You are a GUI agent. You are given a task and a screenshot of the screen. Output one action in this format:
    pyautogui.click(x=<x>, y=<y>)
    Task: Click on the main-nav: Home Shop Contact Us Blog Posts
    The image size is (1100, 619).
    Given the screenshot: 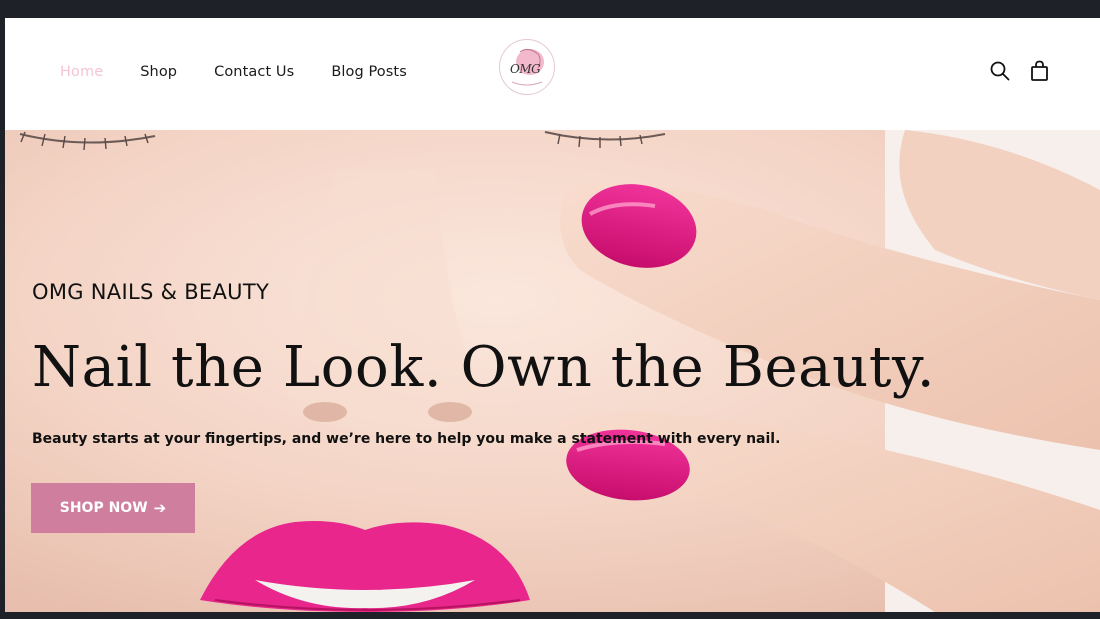 What is the action you would take?
    pyautogui.click(x=252, y=72)
    